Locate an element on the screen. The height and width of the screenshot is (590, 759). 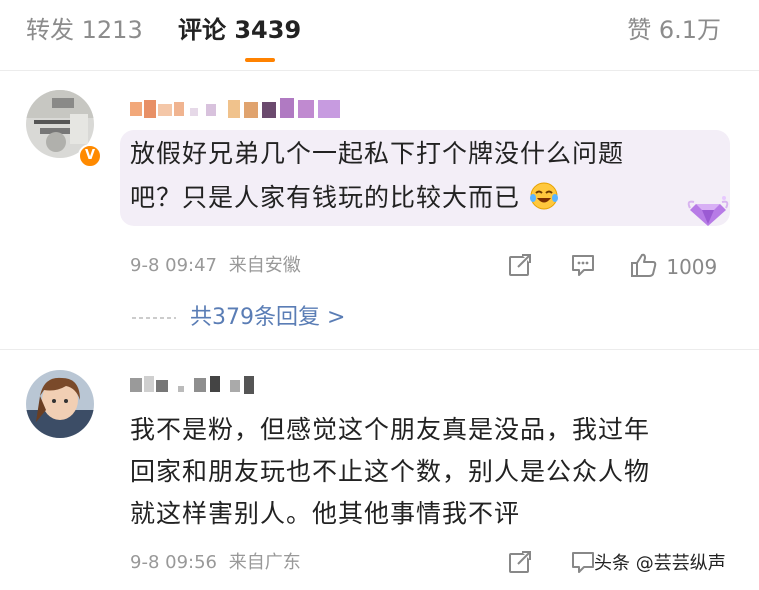
comment-meta: 9-8 09:56 来自广东 is located at coordinates (215, 563).